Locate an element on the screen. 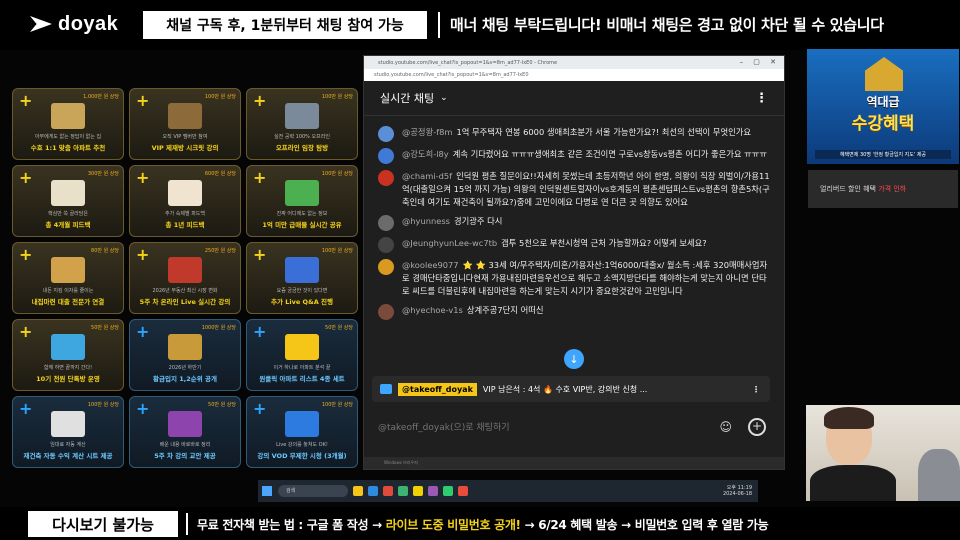 The height and width of the screenshot is (540, 960). card-title: 재건축 자동 수익 계산 시트 제공 is located at coordinates (68, 456).